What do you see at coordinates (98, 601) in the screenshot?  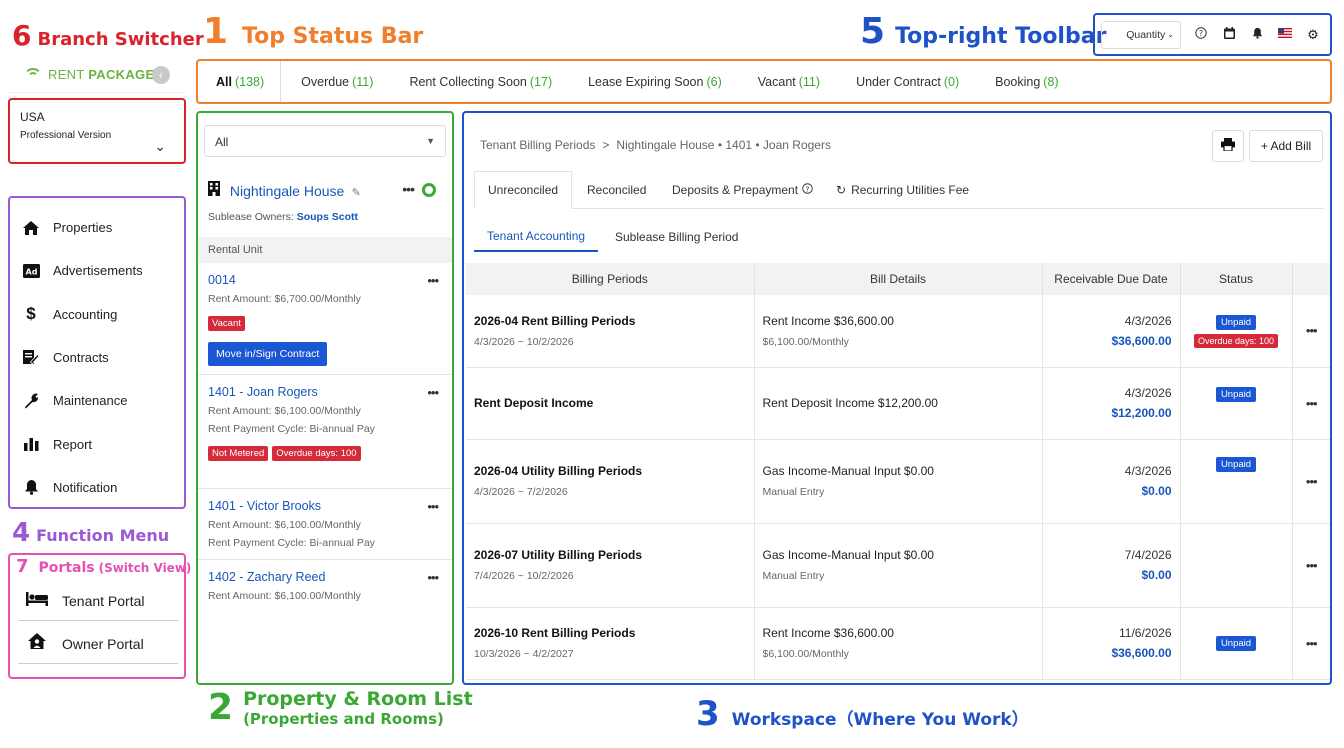 I see `portal-tenant: Tenant Portal` at bounding box center [98, 601].